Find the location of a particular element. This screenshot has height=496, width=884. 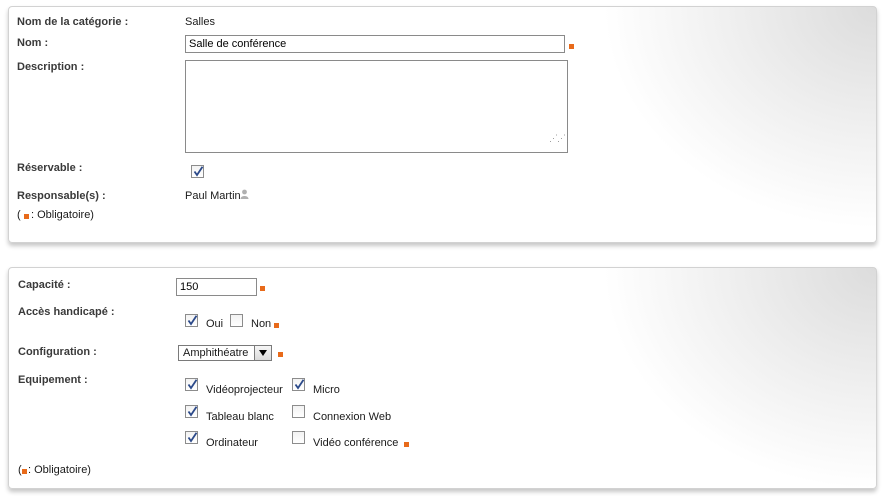

equipment-whiteboard-label: Tableau blanc is located at coordinates (240, 417).